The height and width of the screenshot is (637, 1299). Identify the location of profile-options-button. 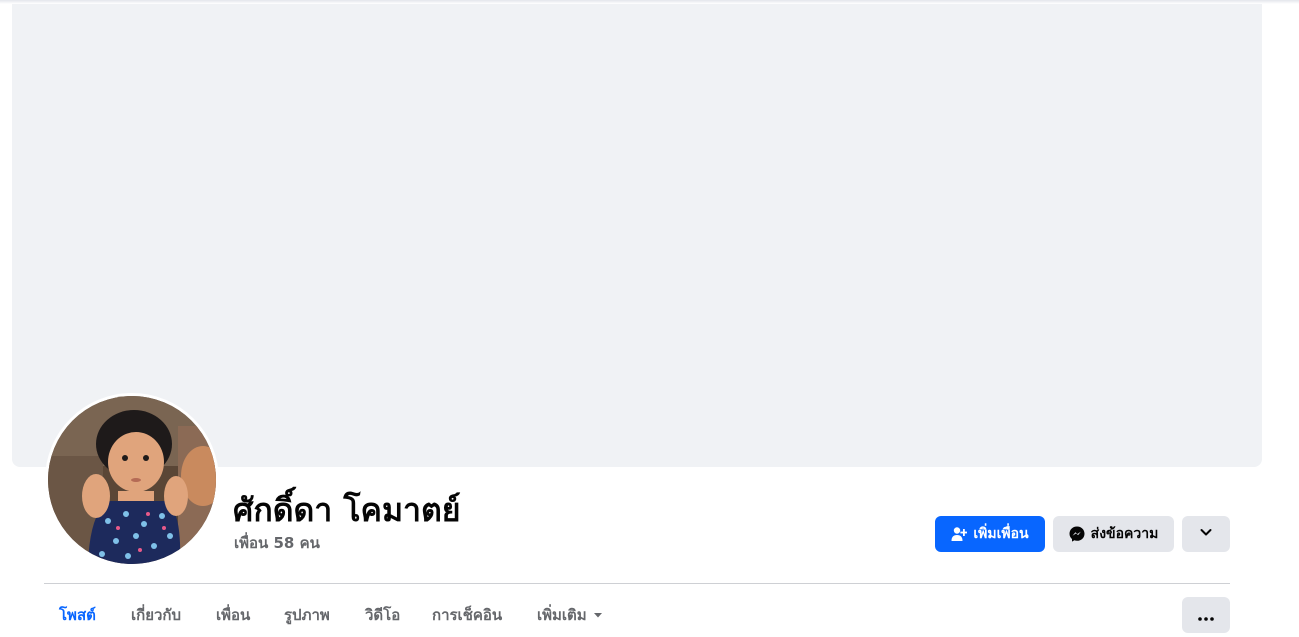
(1206, 615).